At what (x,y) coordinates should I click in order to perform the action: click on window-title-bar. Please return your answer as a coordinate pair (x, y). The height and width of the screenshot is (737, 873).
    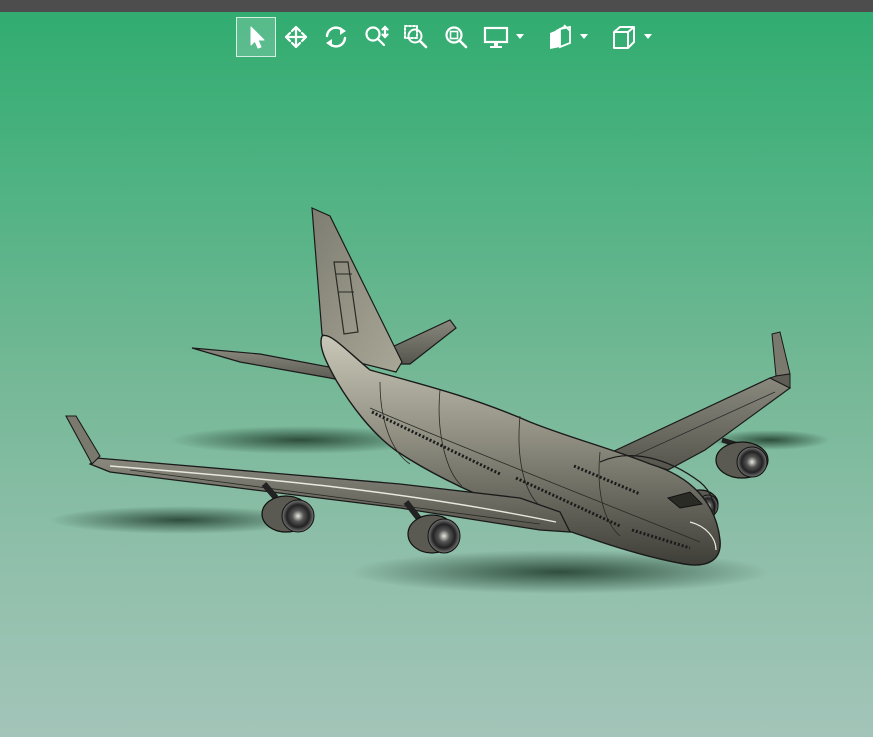
    Looking at the image, I should click on (436, 6).